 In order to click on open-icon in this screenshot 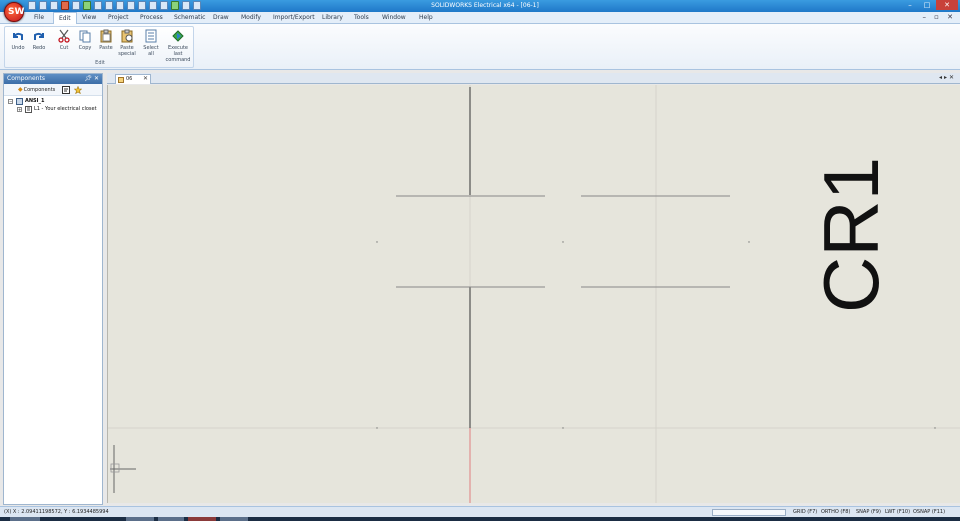, I will do `click(43, 5)`.